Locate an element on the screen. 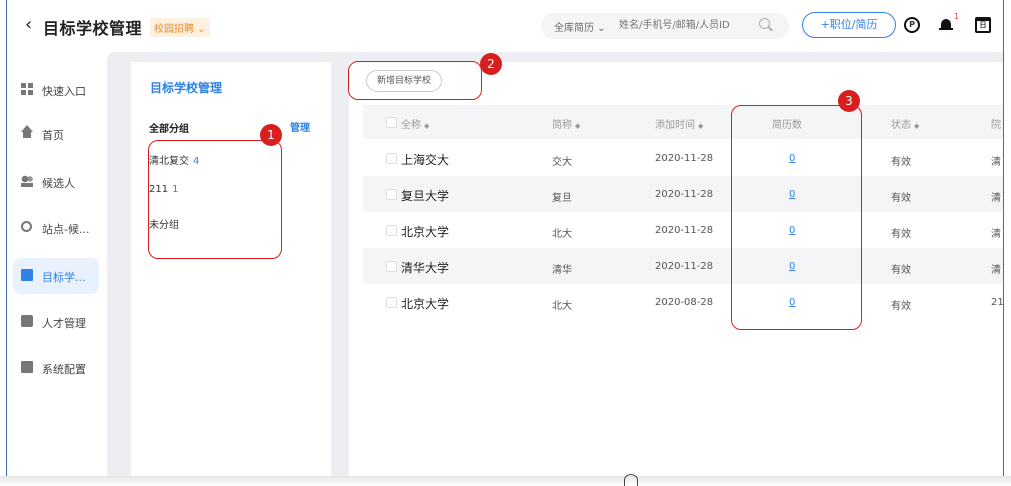 The image size is (1011, 486). recruit-type-dropdown: 校园招聘 ⌄ is located at coordinates (180, 27).